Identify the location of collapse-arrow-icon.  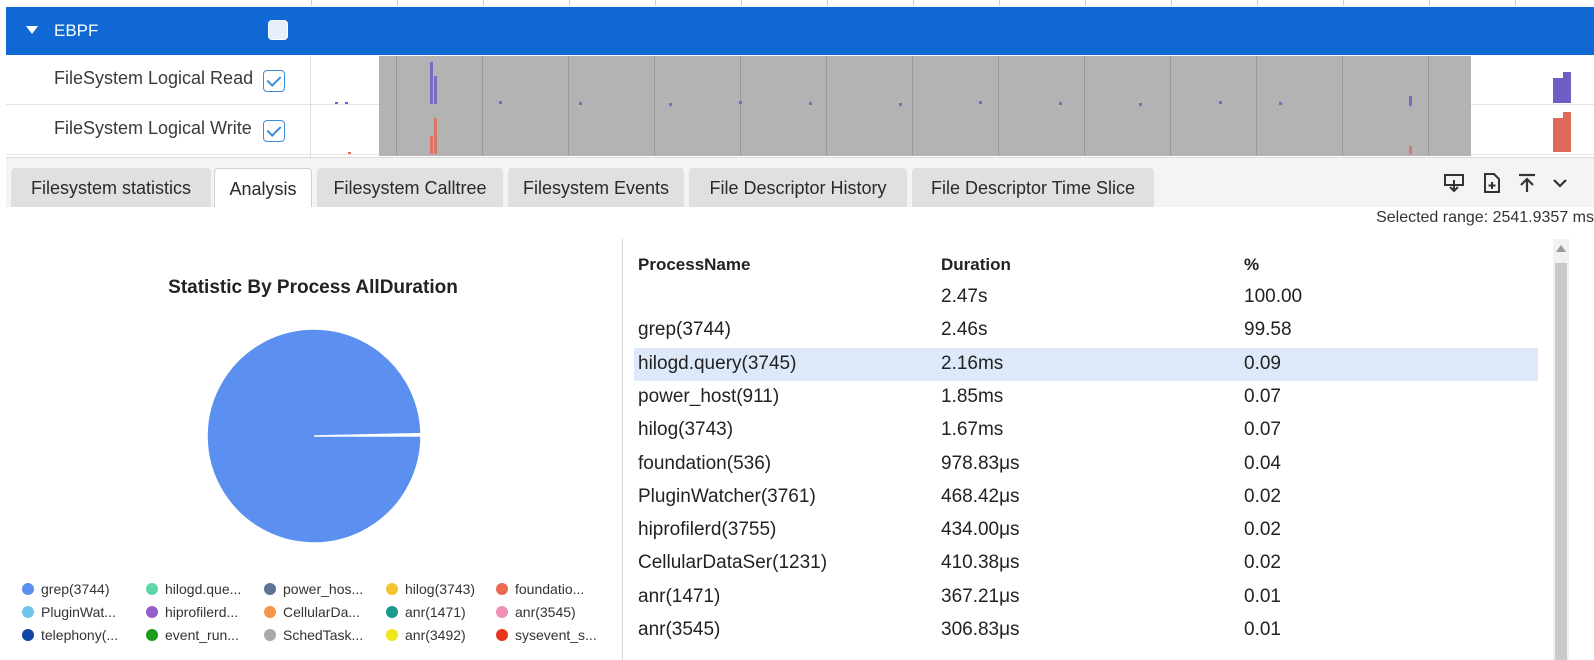
(32, 30).